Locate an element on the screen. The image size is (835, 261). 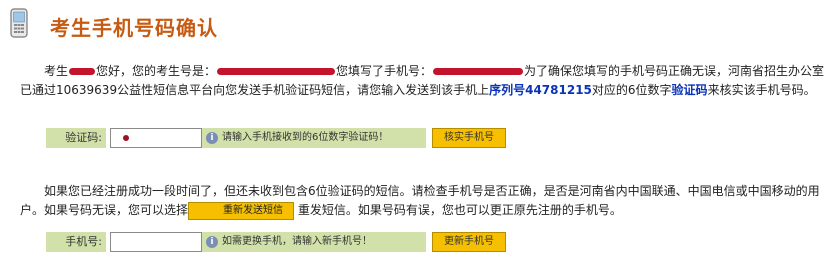
verify-code-row: 验证码: i 请输入手机接收到的6位数字验证码！ 核实手机号 is located at coordinates (306, 139).